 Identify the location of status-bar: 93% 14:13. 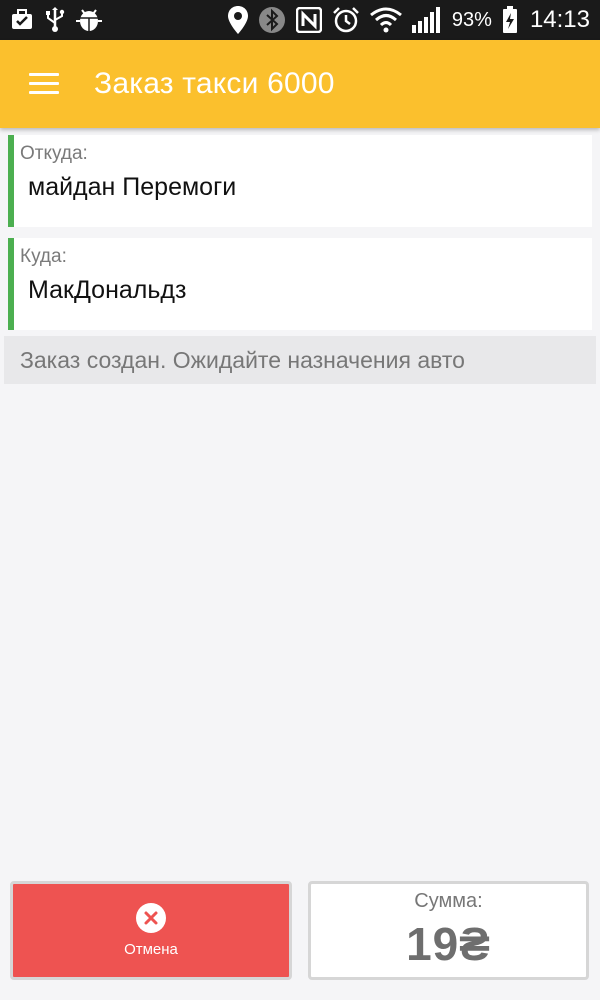
(300, 20).